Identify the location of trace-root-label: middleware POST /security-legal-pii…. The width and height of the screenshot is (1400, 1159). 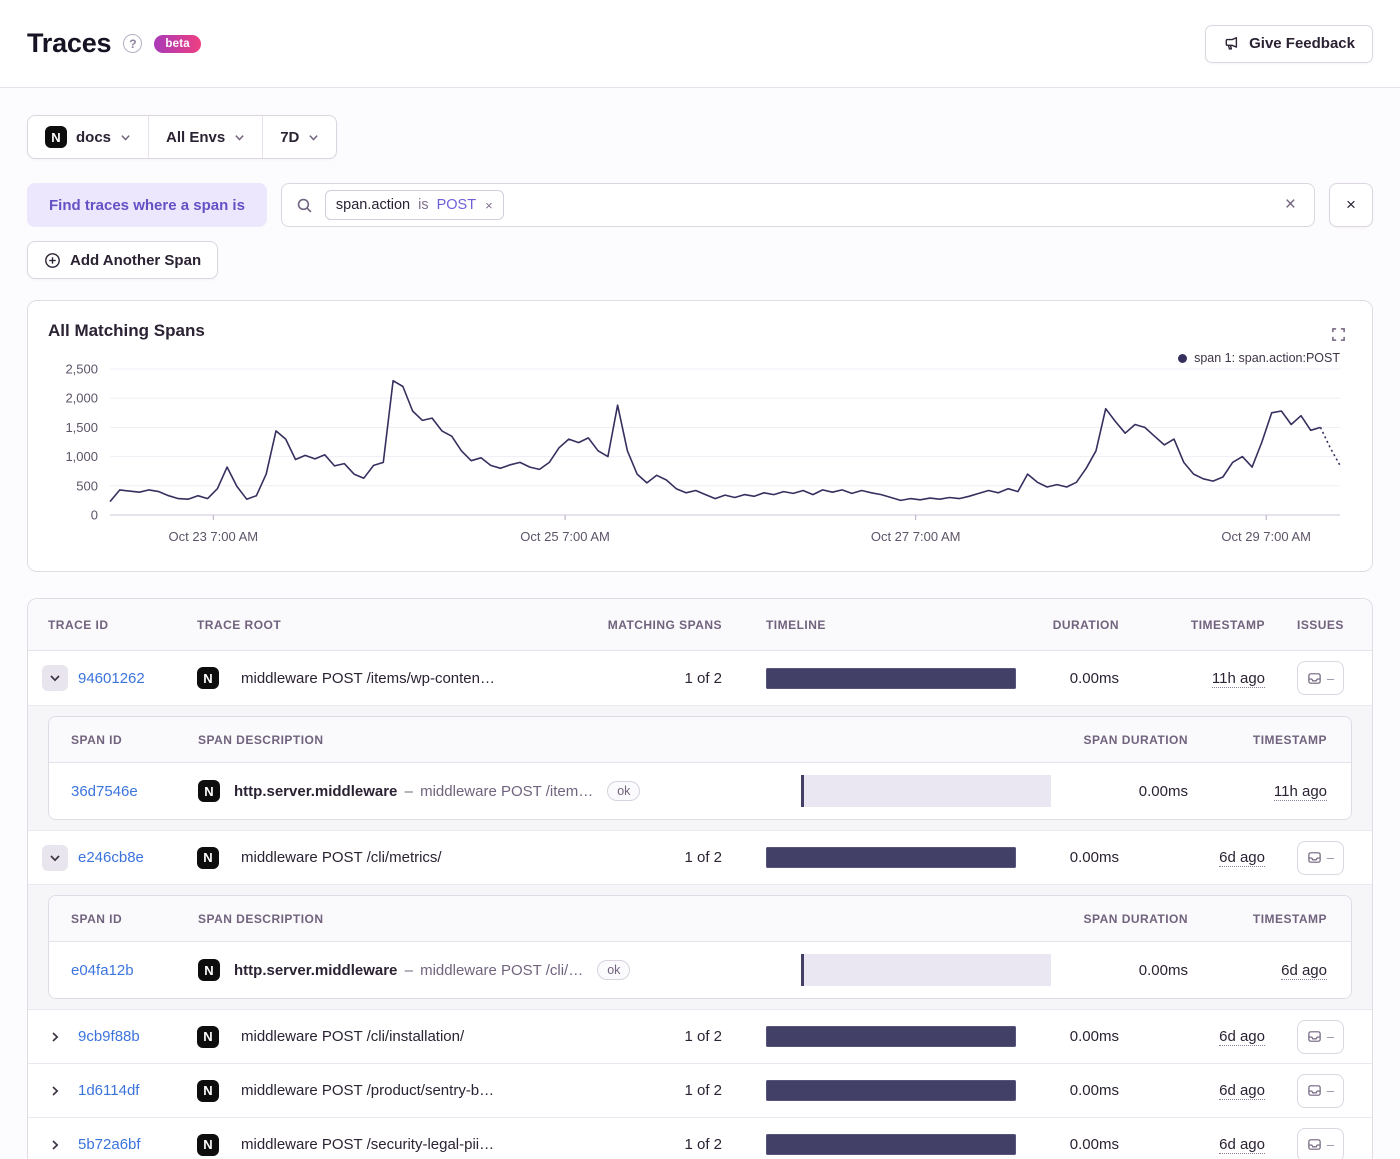
(368, 1144).